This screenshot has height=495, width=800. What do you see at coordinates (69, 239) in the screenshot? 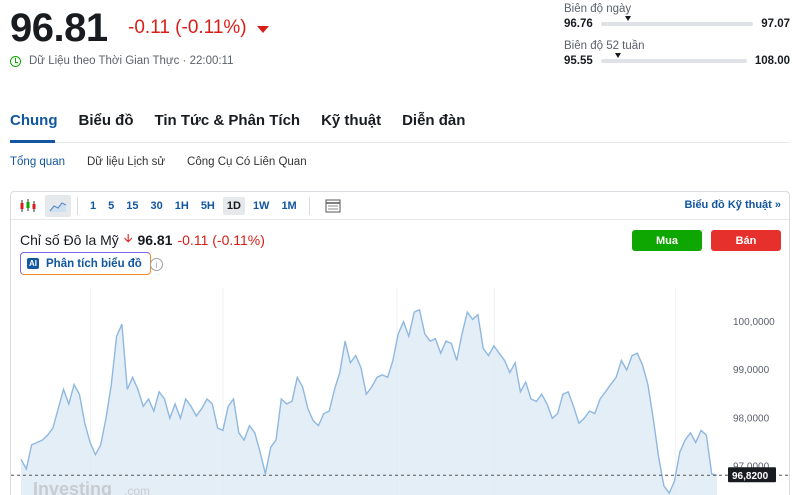
I see `instrument-name: Chỉ số Đô la Mỹ` at bounding box center [69, 239].